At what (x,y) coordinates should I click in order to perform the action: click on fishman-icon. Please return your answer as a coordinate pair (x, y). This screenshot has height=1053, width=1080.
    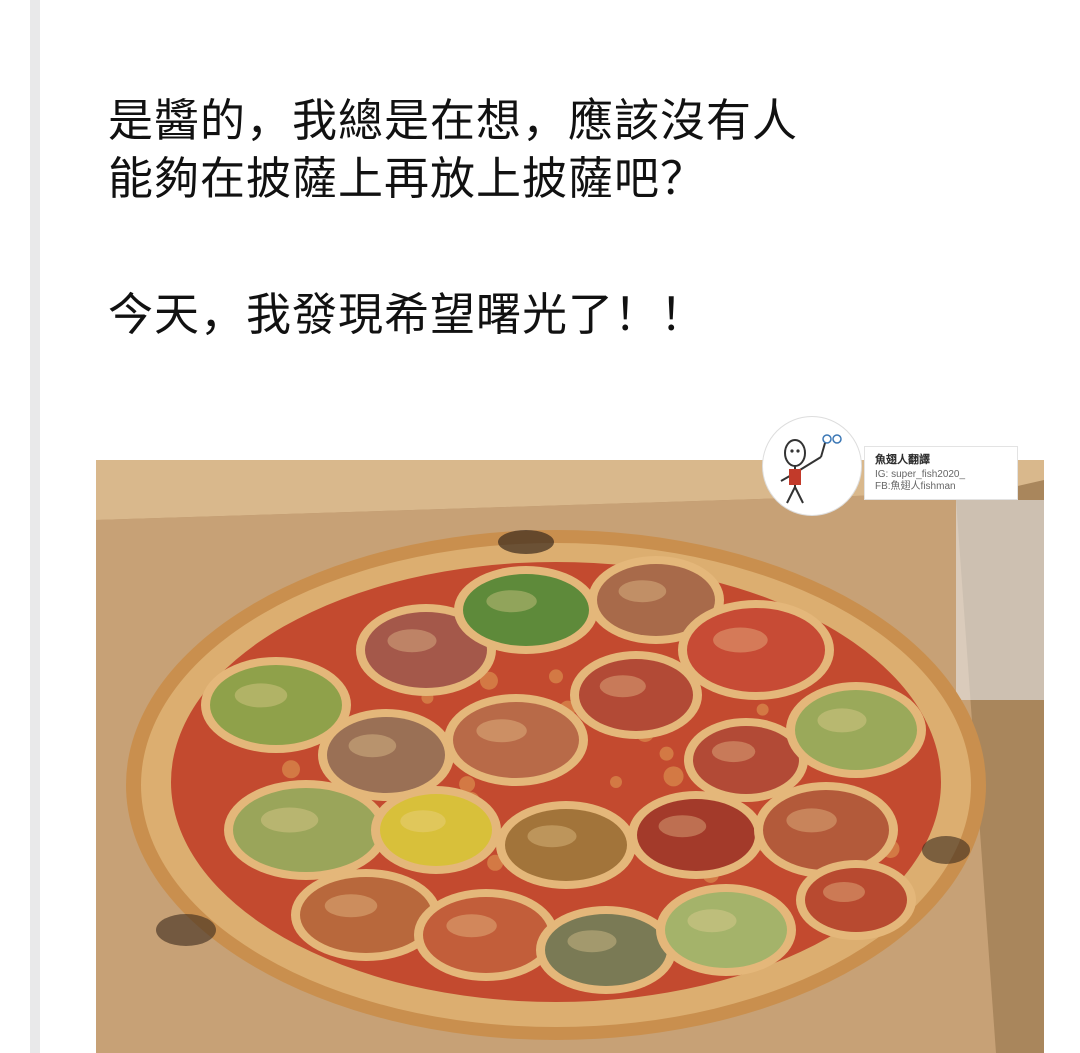
    Looking at the image, I should click on (811, 469).